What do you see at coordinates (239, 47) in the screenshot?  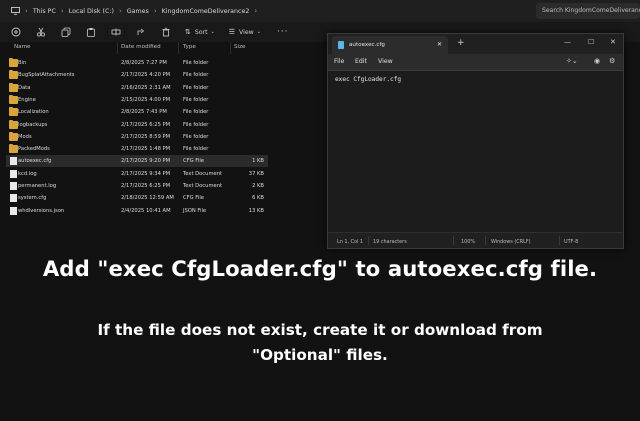 I see `column-size: Size` at bounding box center [239, 47].